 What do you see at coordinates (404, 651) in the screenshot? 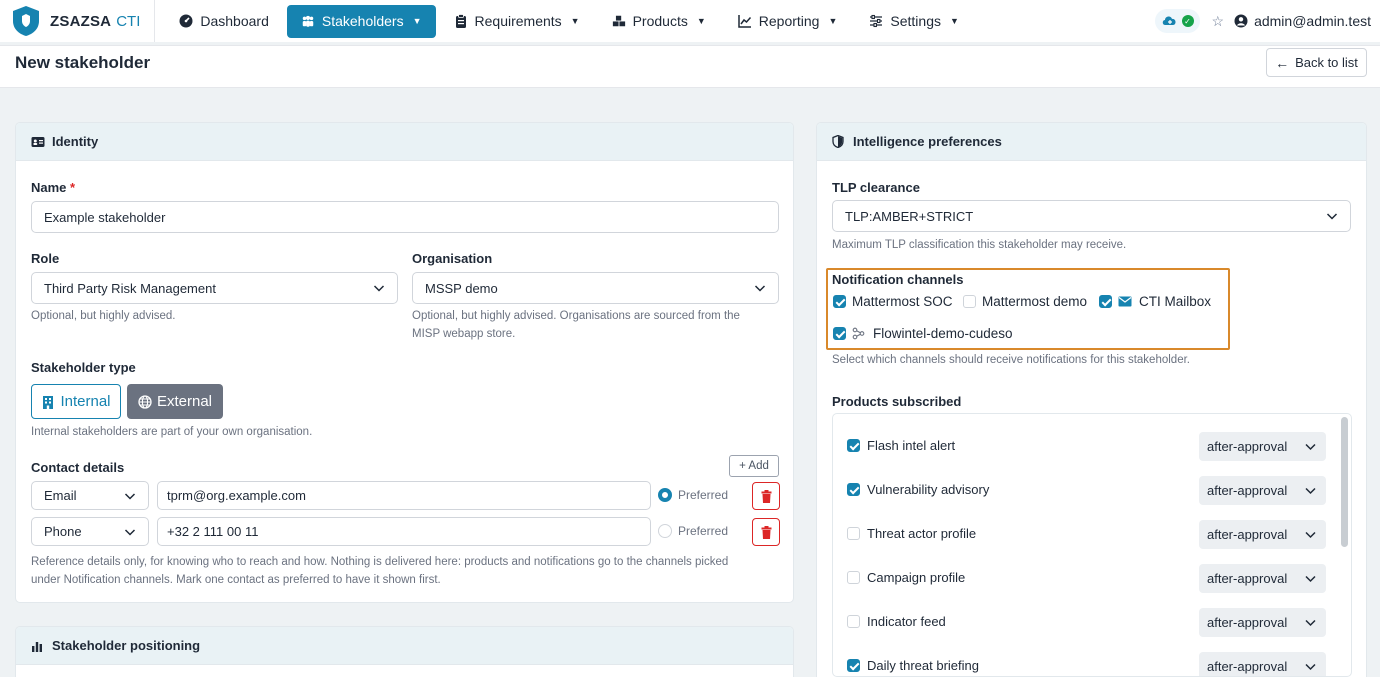
I see `positioning-card: Stakeholder positioning` at bounding box center [404, 651].